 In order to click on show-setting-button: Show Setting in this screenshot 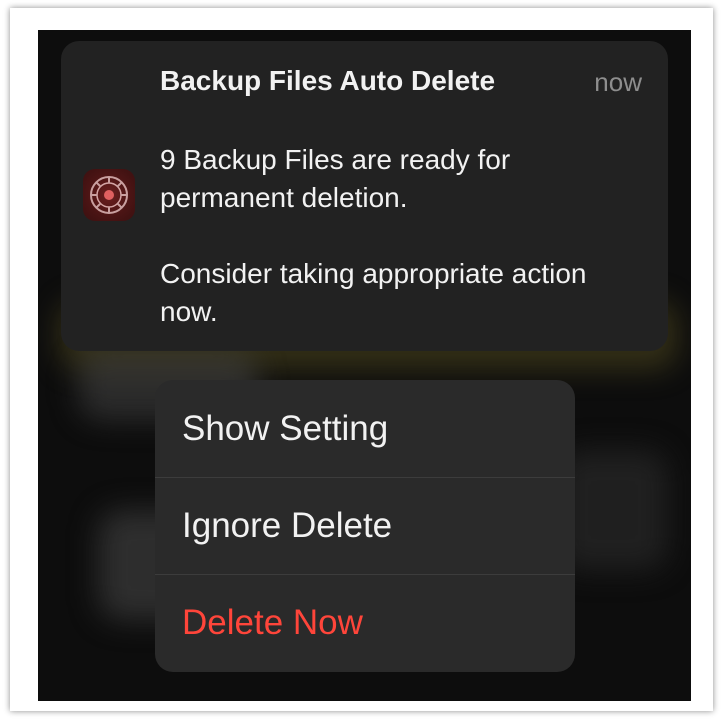, I will do `click(365, 428)`.